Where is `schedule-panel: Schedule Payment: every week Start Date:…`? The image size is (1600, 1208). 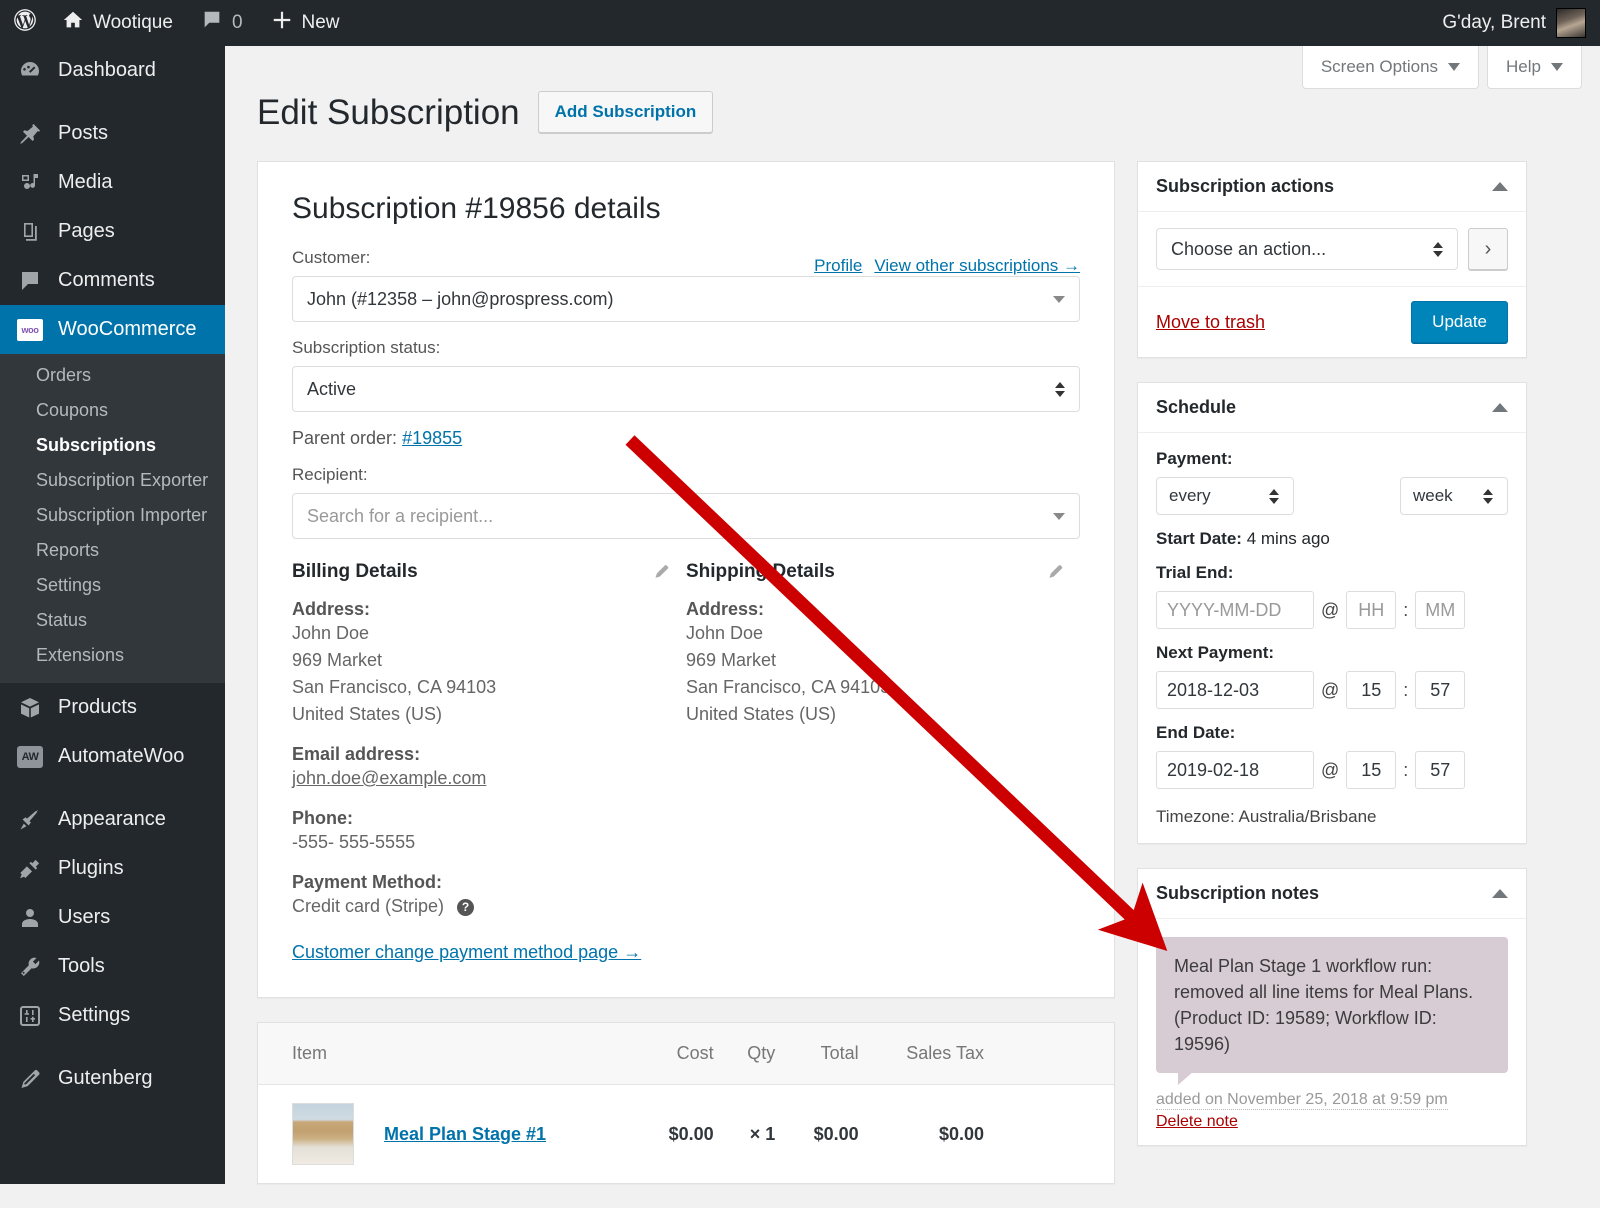 schedule-panel: Schedule Payment: every week Start Date:… is located at coordinates (1332, 613).